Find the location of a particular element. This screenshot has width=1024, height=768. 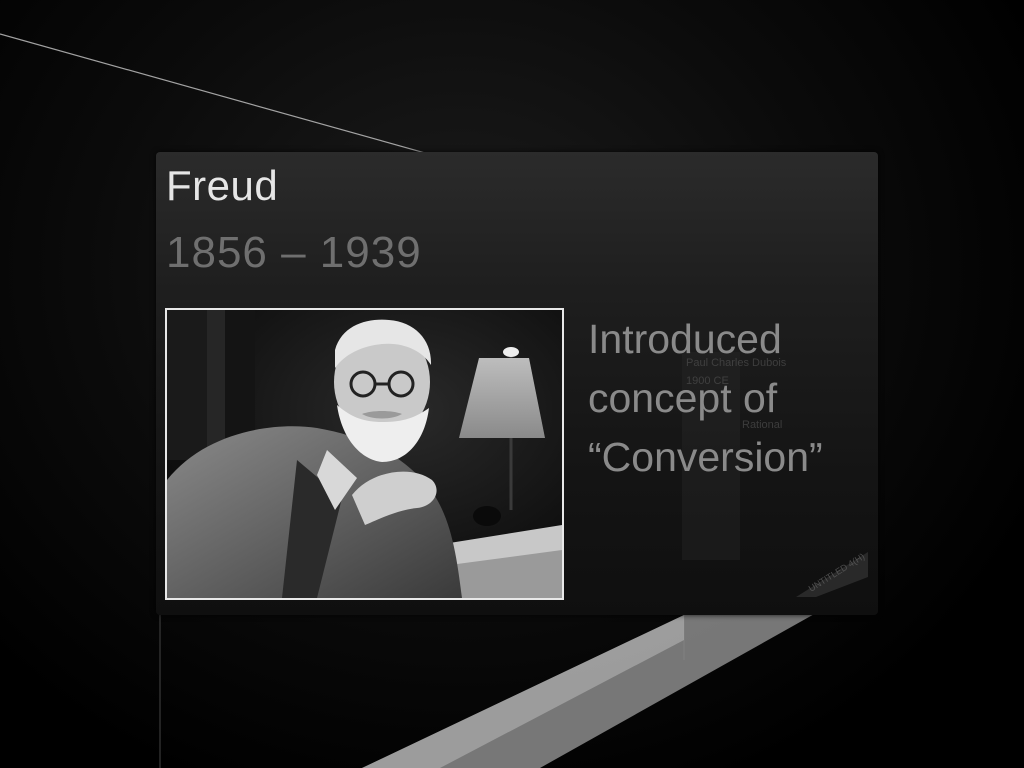

bullet-text: Introduced concept of “Conversion” is located at coordinates (733, 398).